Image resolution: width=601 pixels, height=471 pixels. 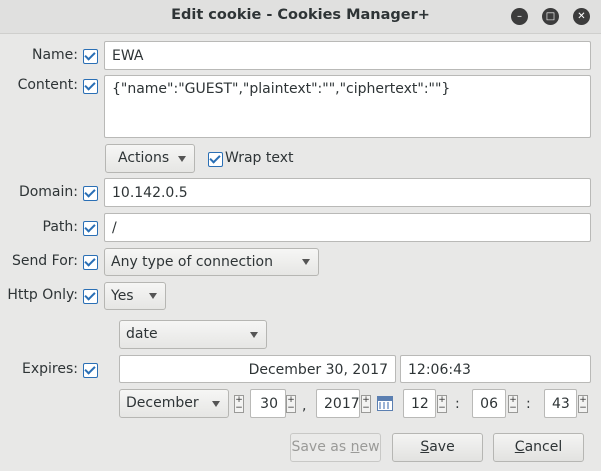 What do you see at coordinates (538, 447) in the screenshot?
I see `cancel-button: Cancel` at bounding box center [538, 447].